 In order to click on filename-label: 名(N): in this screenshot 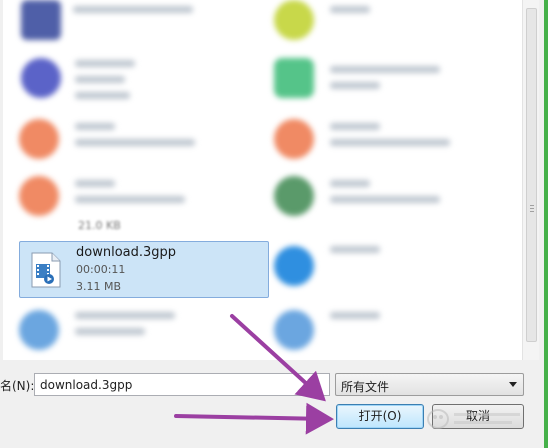, I will do `click(17, 386)`.